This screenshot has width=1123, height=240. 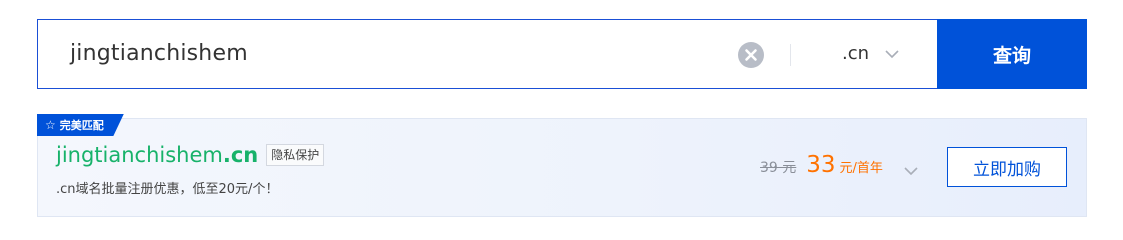 I want to click on promo-text: .cn域名批量注册优惠，低至20元/个！, so click(x=167, y=189).